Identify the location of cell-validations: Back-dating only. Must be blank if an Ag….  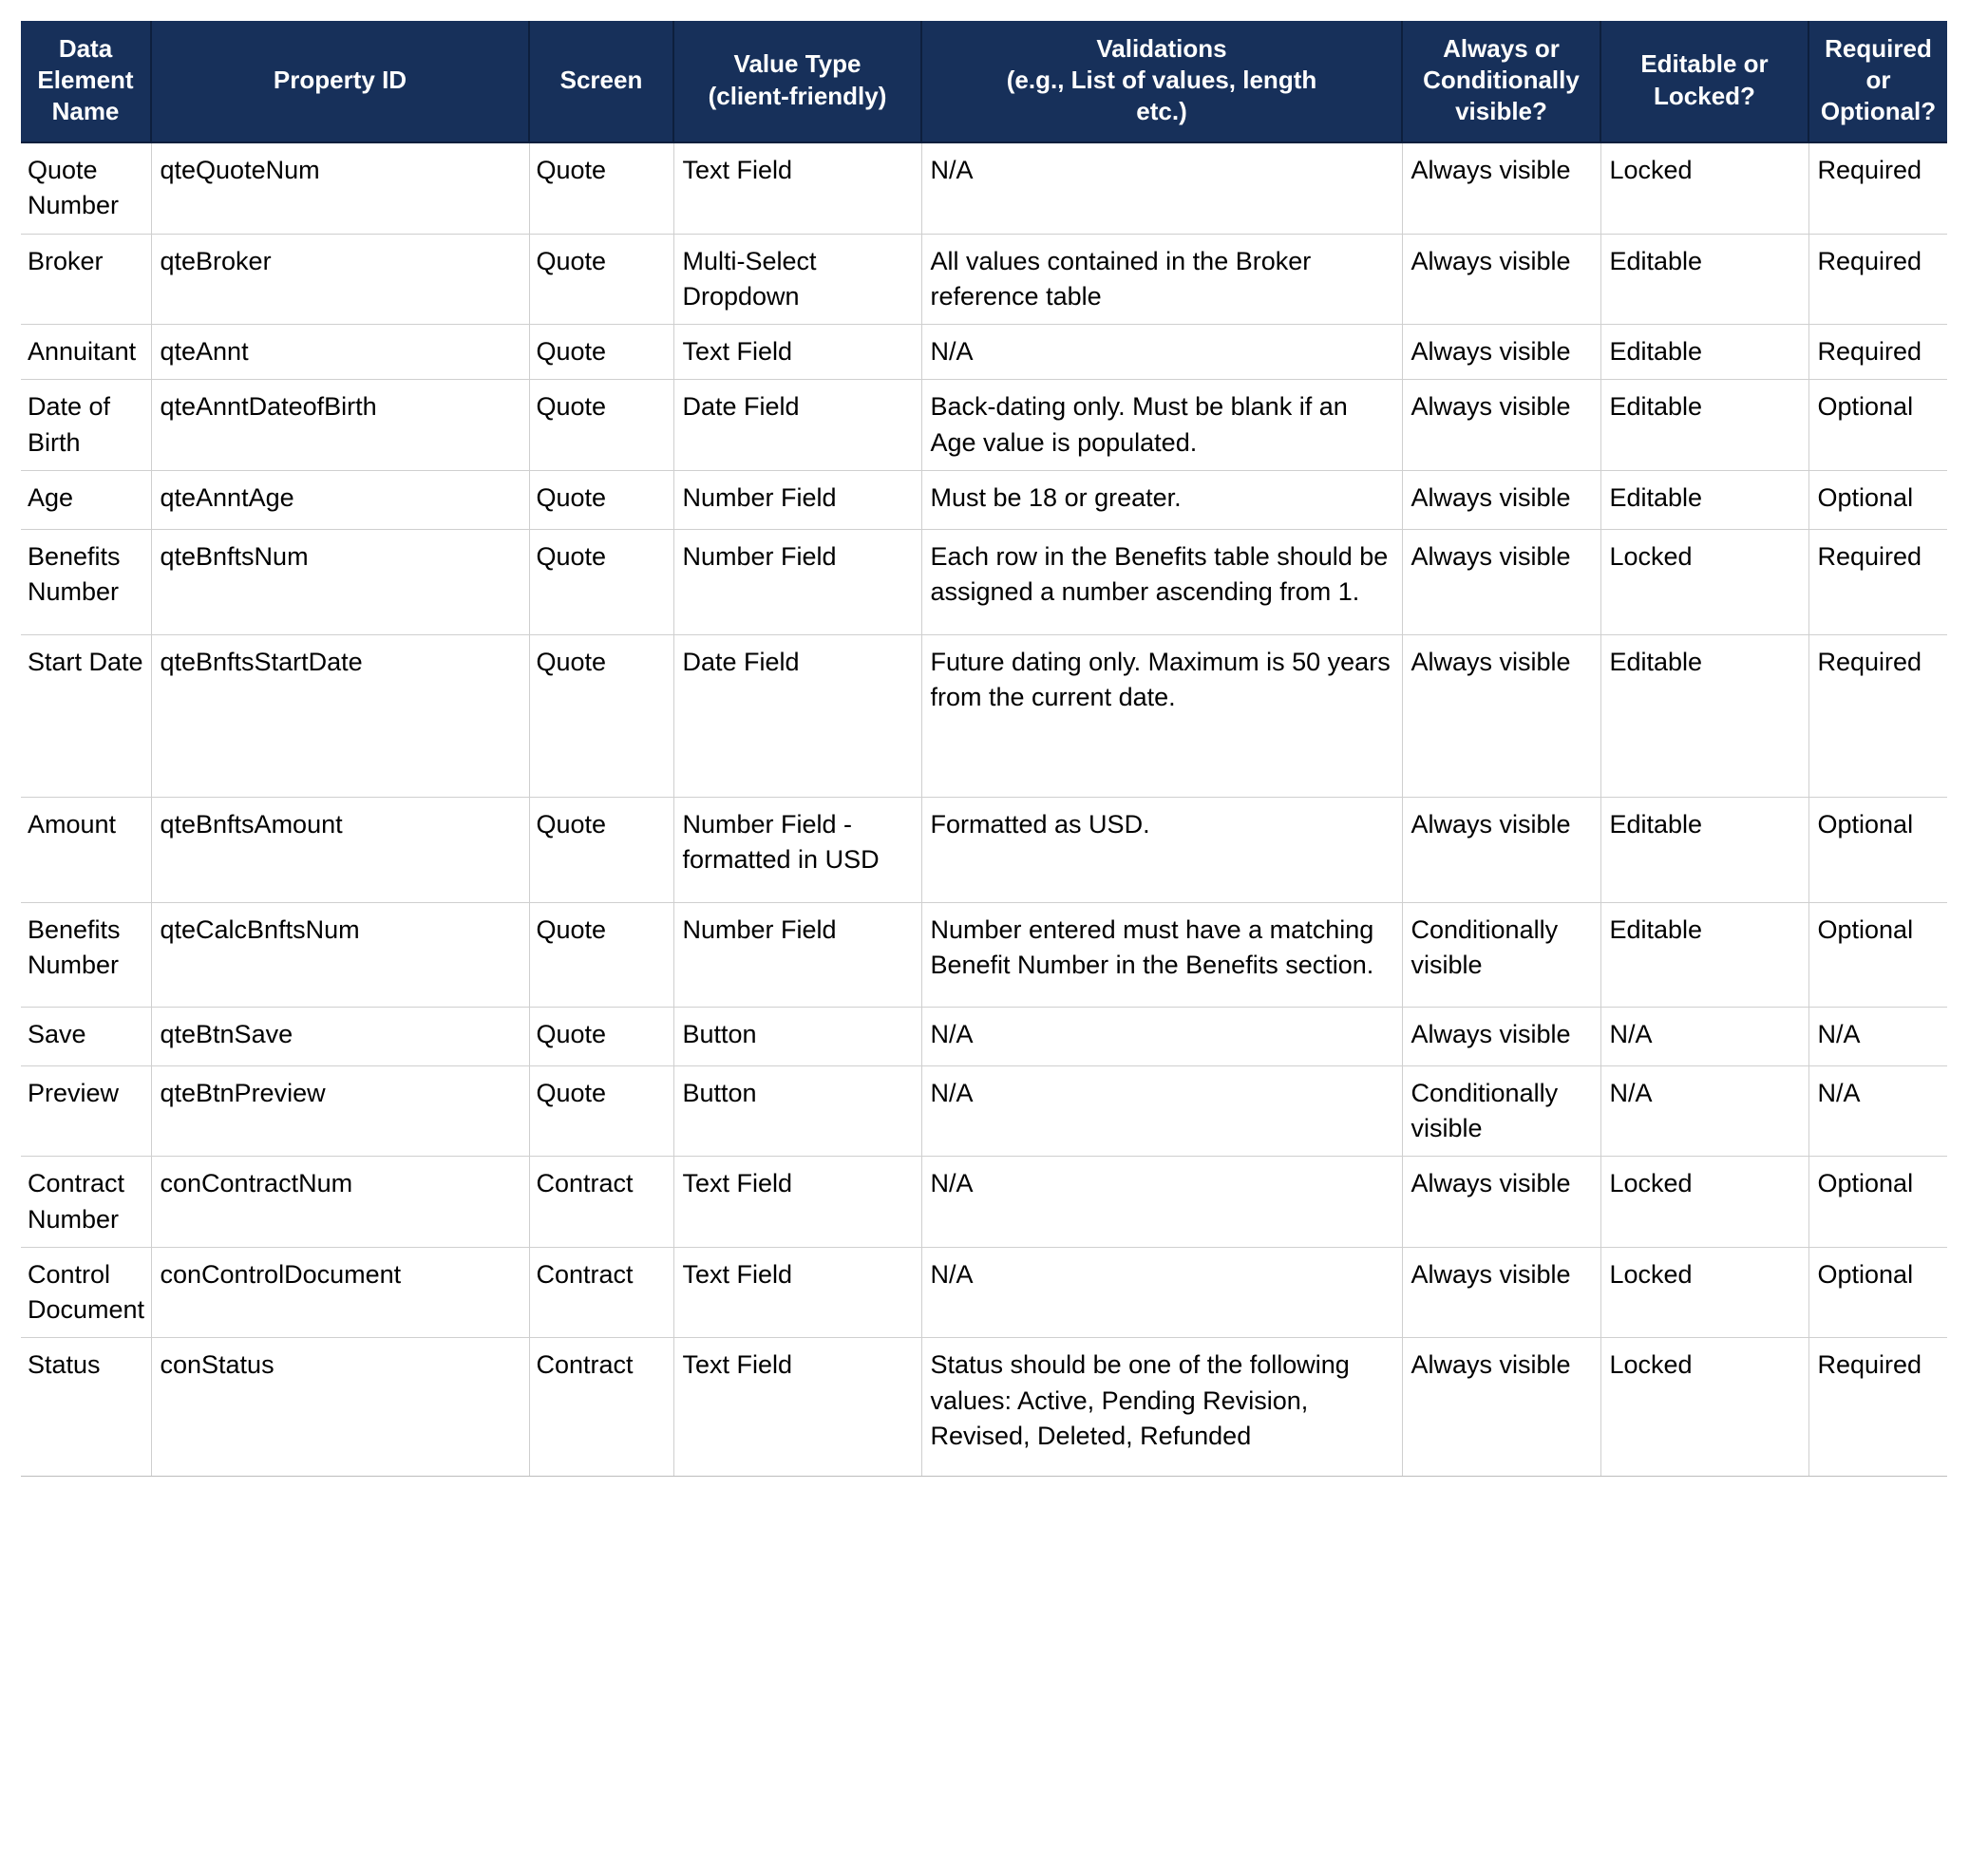
(1162, 425).